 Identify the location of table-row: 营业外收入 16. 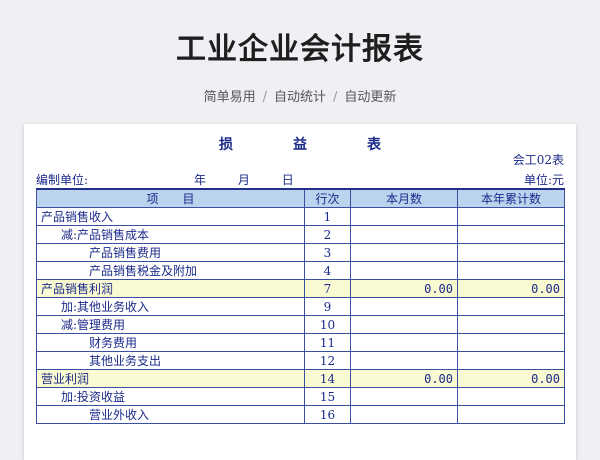
(300, 414).